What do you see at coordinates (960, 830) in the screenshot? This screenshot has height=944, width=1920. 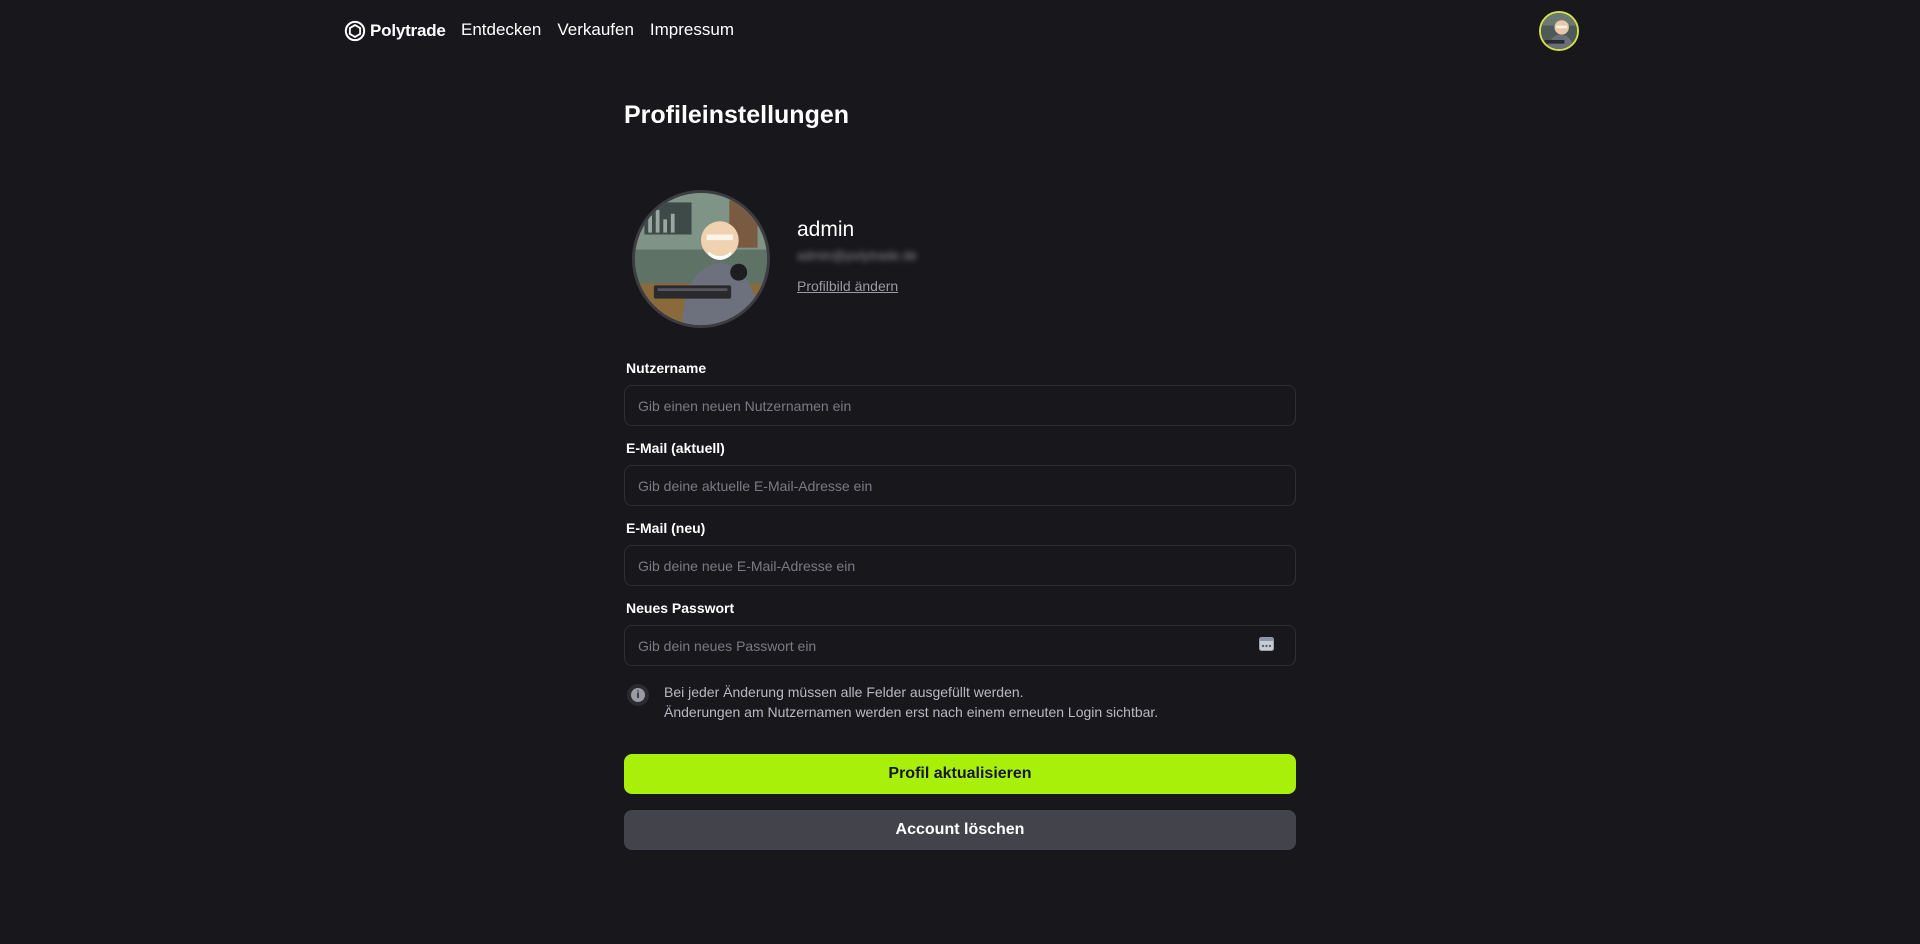 I see `delete-account-button: Account löschen` at bounding box center [960, 830].